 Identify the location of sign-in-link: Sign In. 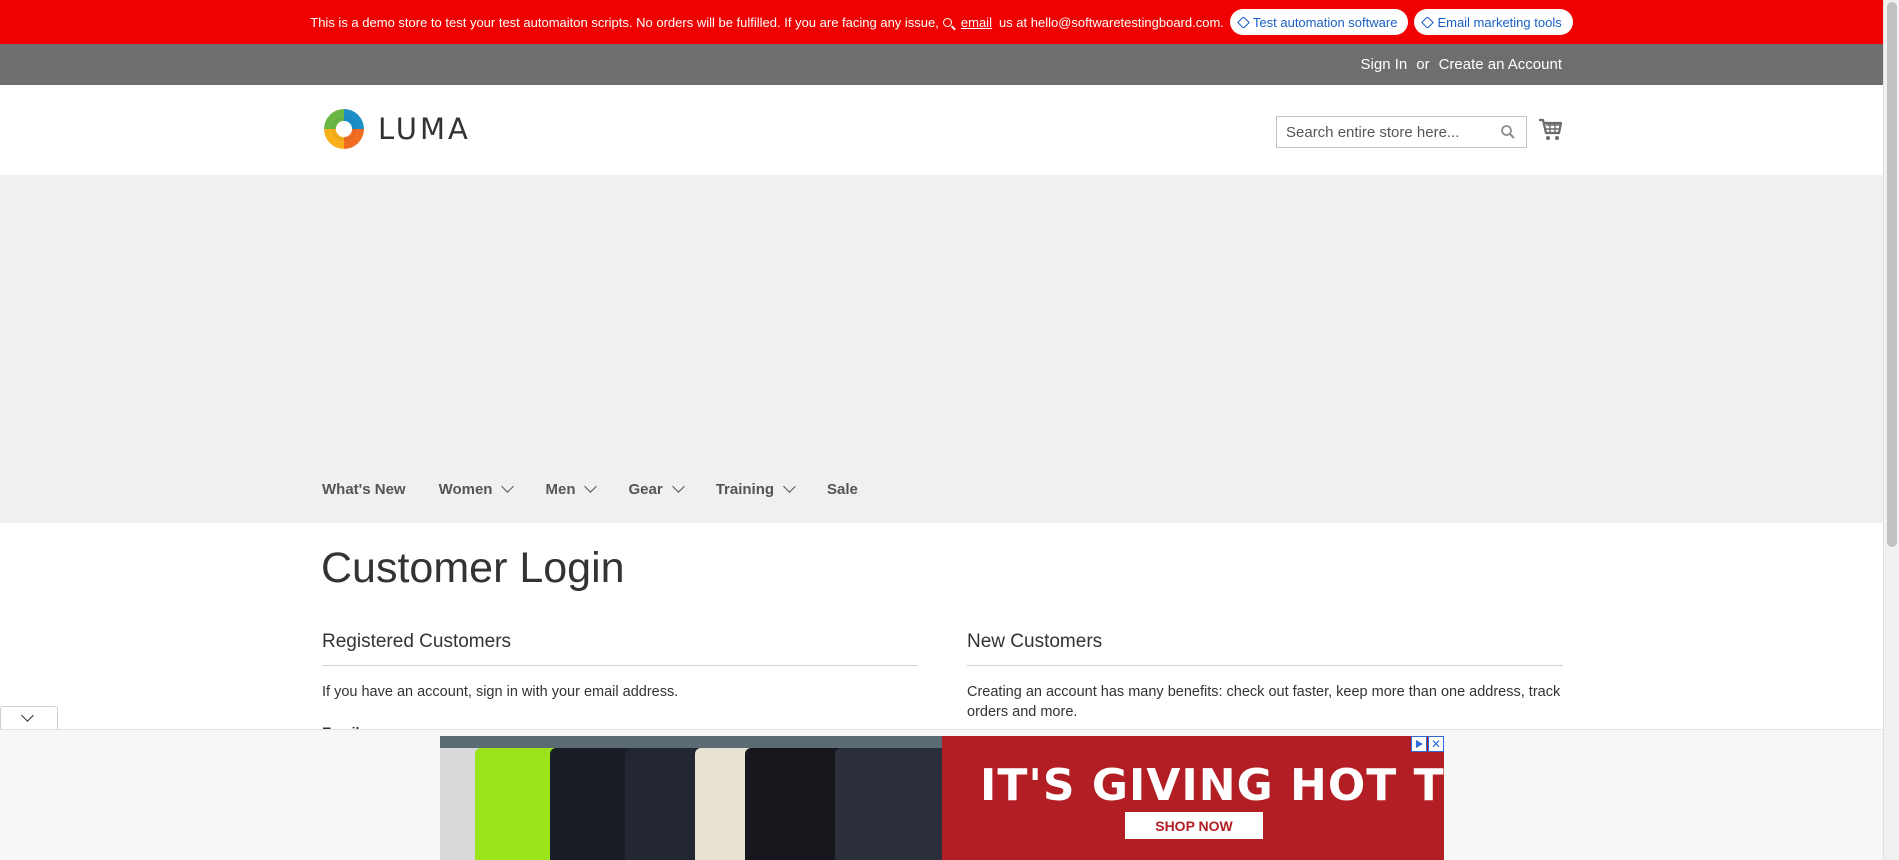
(1384, 64).